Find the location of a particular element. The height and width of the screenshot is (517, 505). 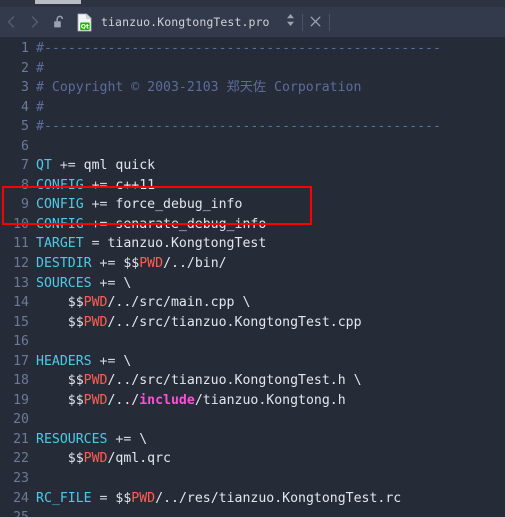

token-comment: # Copyright © 2003-2103 郑天佐 Corporation is located at coordinates (199, 88).